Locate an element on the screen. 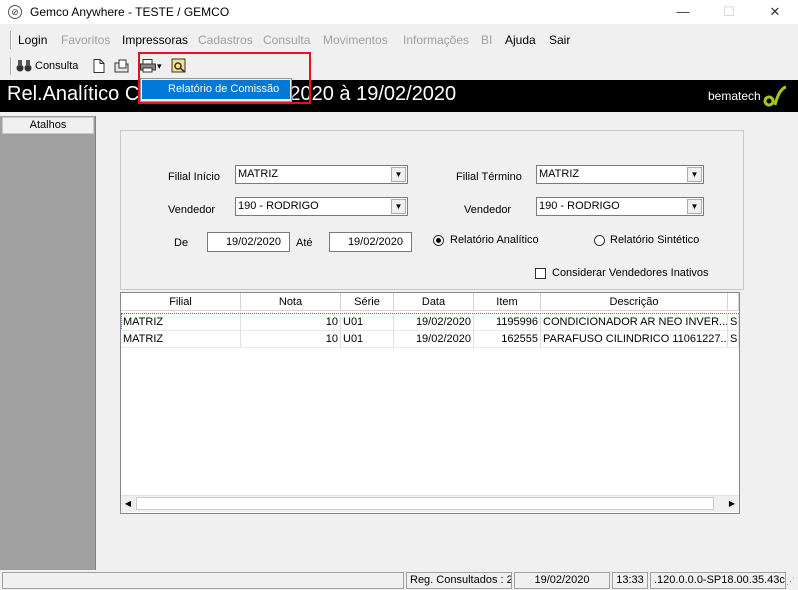  vendedor-termino-label: Vendedor is located at coordinates (488, 210).